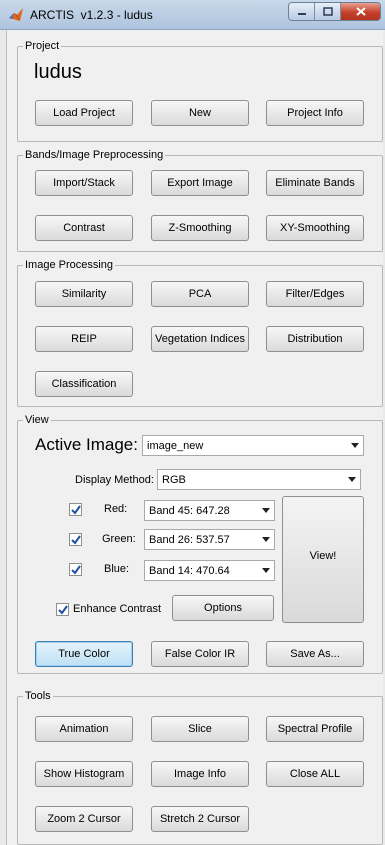  Describe the element at coordinates (69, 265) in the screenshot. I see `image-processing-group-title: Image Processing` at that location.